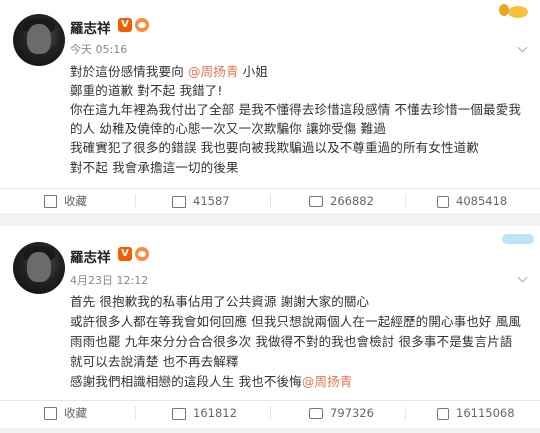 This screenshot has height=433, width=540. What do you see at coordinates (154, 361) in the screenshot?
I see `post-text-line: 就可以去說清楚 也不再去解釋` at bounding box center [154, 361].